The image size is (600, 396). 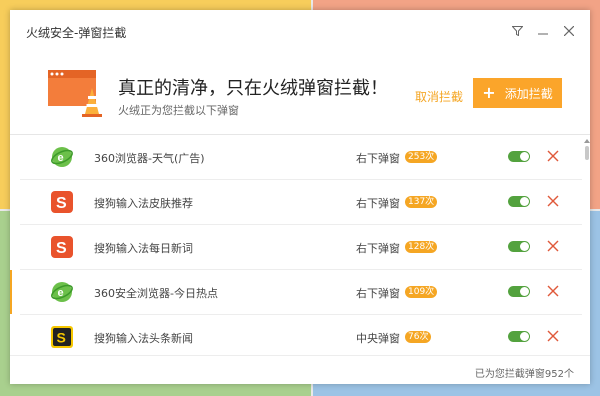 I want to click on popup-name: 搜狗输入法每日新词, so click(x=143, y=248).